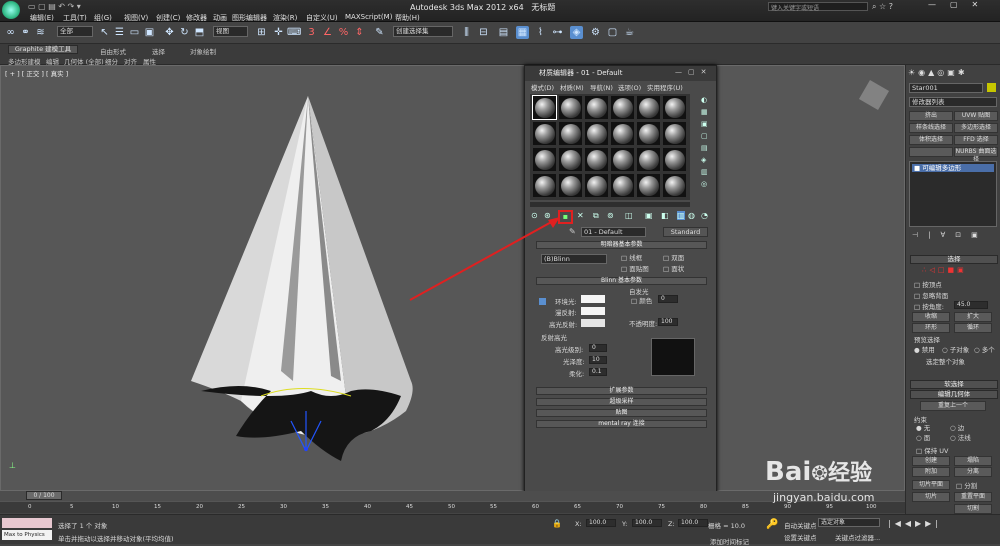 This screenshot has width=1000, height=546. I want to click on time-slider-thumb: 0 / 100, so click(44, 495).